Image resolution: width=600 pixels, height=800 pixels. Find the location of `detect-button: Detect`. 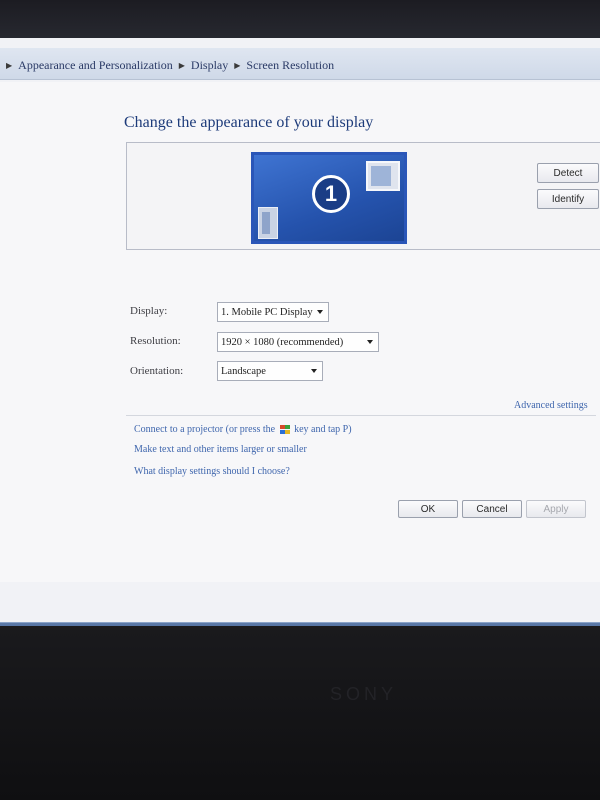

detect-button: Detect is located at coordinates (568, 173).